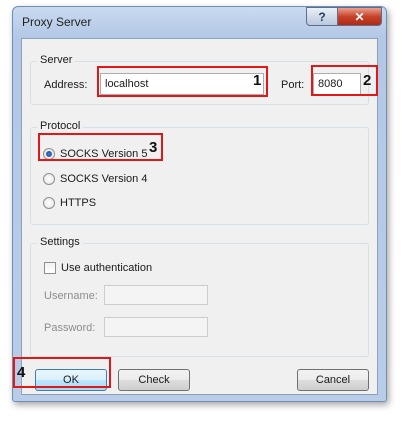 The height and width of the screenshot is (423, 408). Describe the element at coordinates (153, 147) in the screenshot. I see `marker-3: 3` at that location.